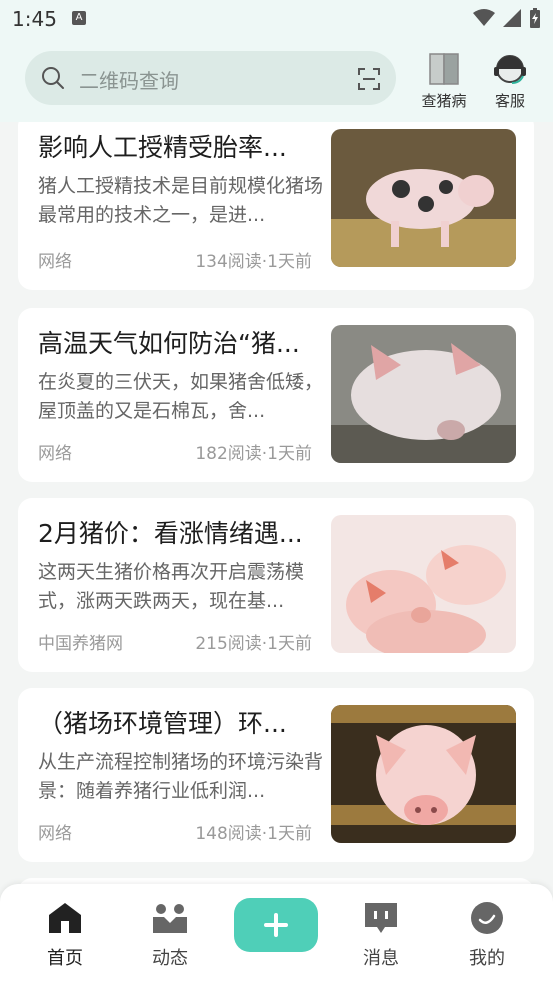 The width and height of the screenshot is (553, 984). I want to click on tab-home: 首页, so click(65, 934).